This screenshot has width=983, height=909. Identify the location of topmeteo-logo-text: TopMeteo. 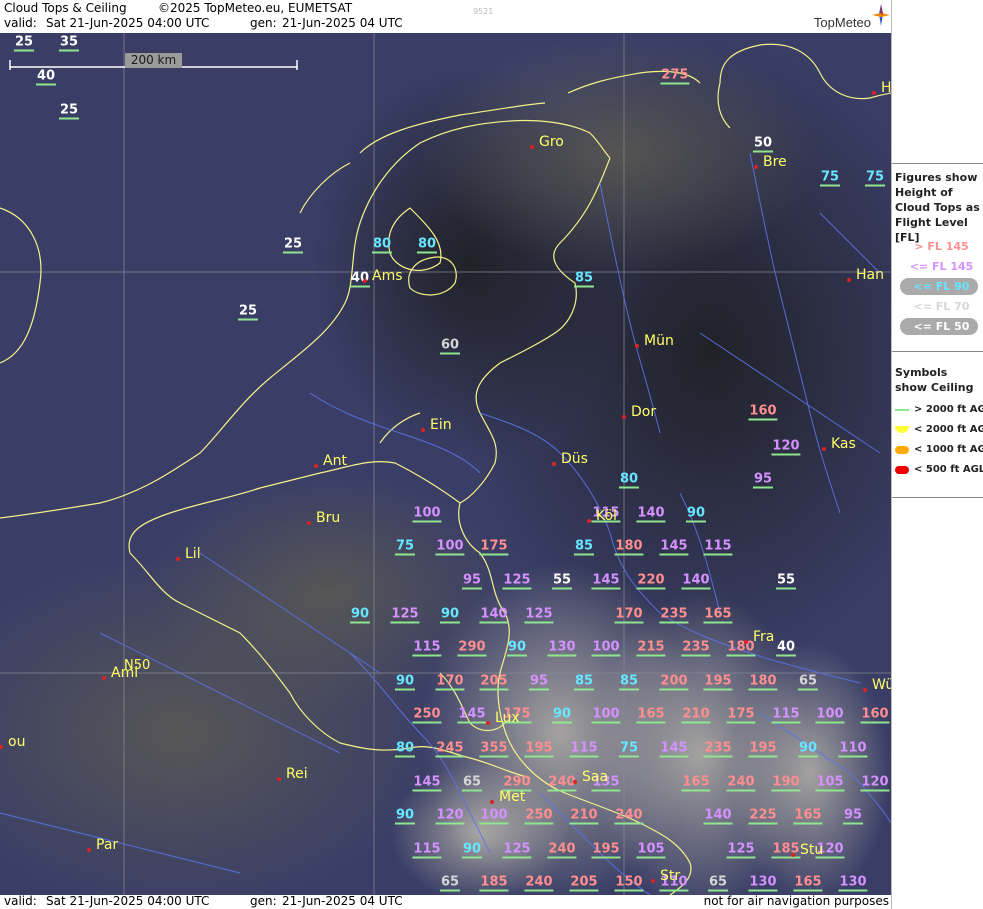
(842, 22).